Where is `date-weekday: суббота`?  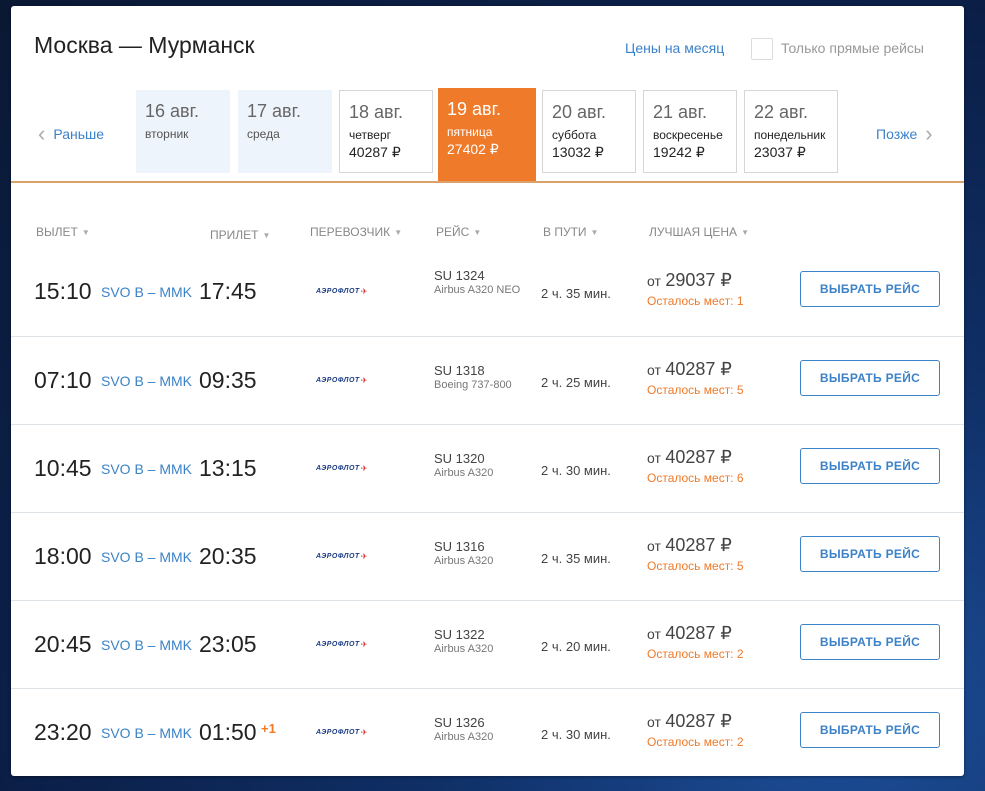
date-weekday: суббота is located at coordinates (574, 135).